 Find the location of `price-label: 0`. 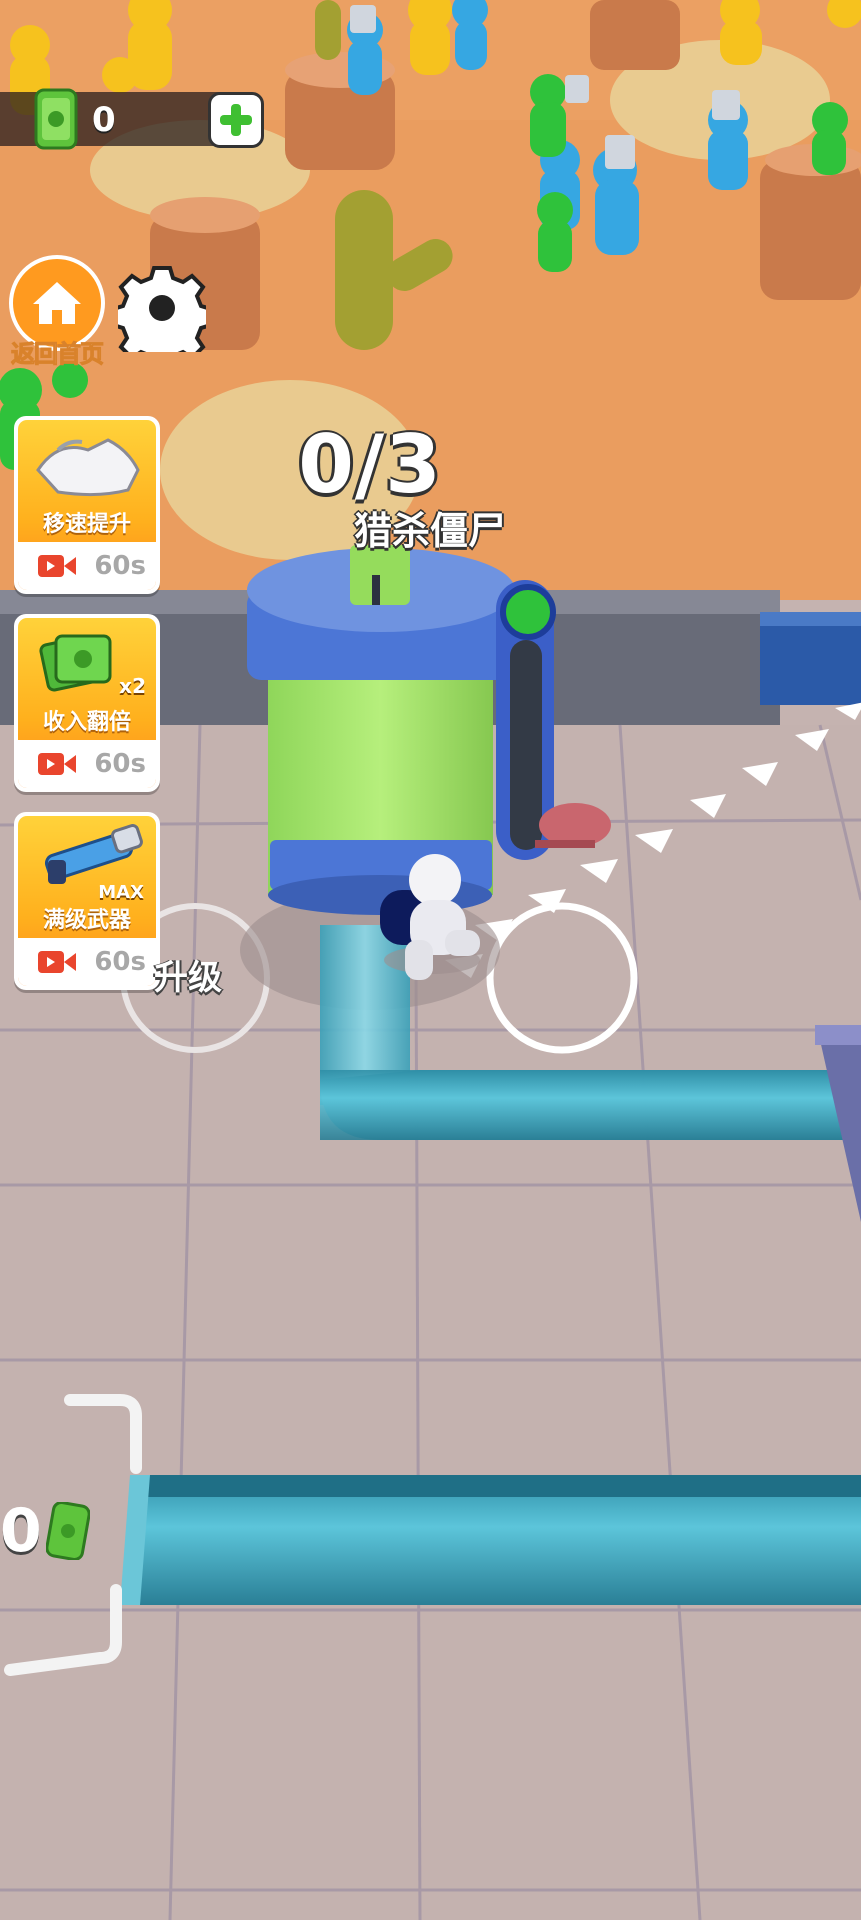

price-label: 0 is located at coordinates (45, 1531).